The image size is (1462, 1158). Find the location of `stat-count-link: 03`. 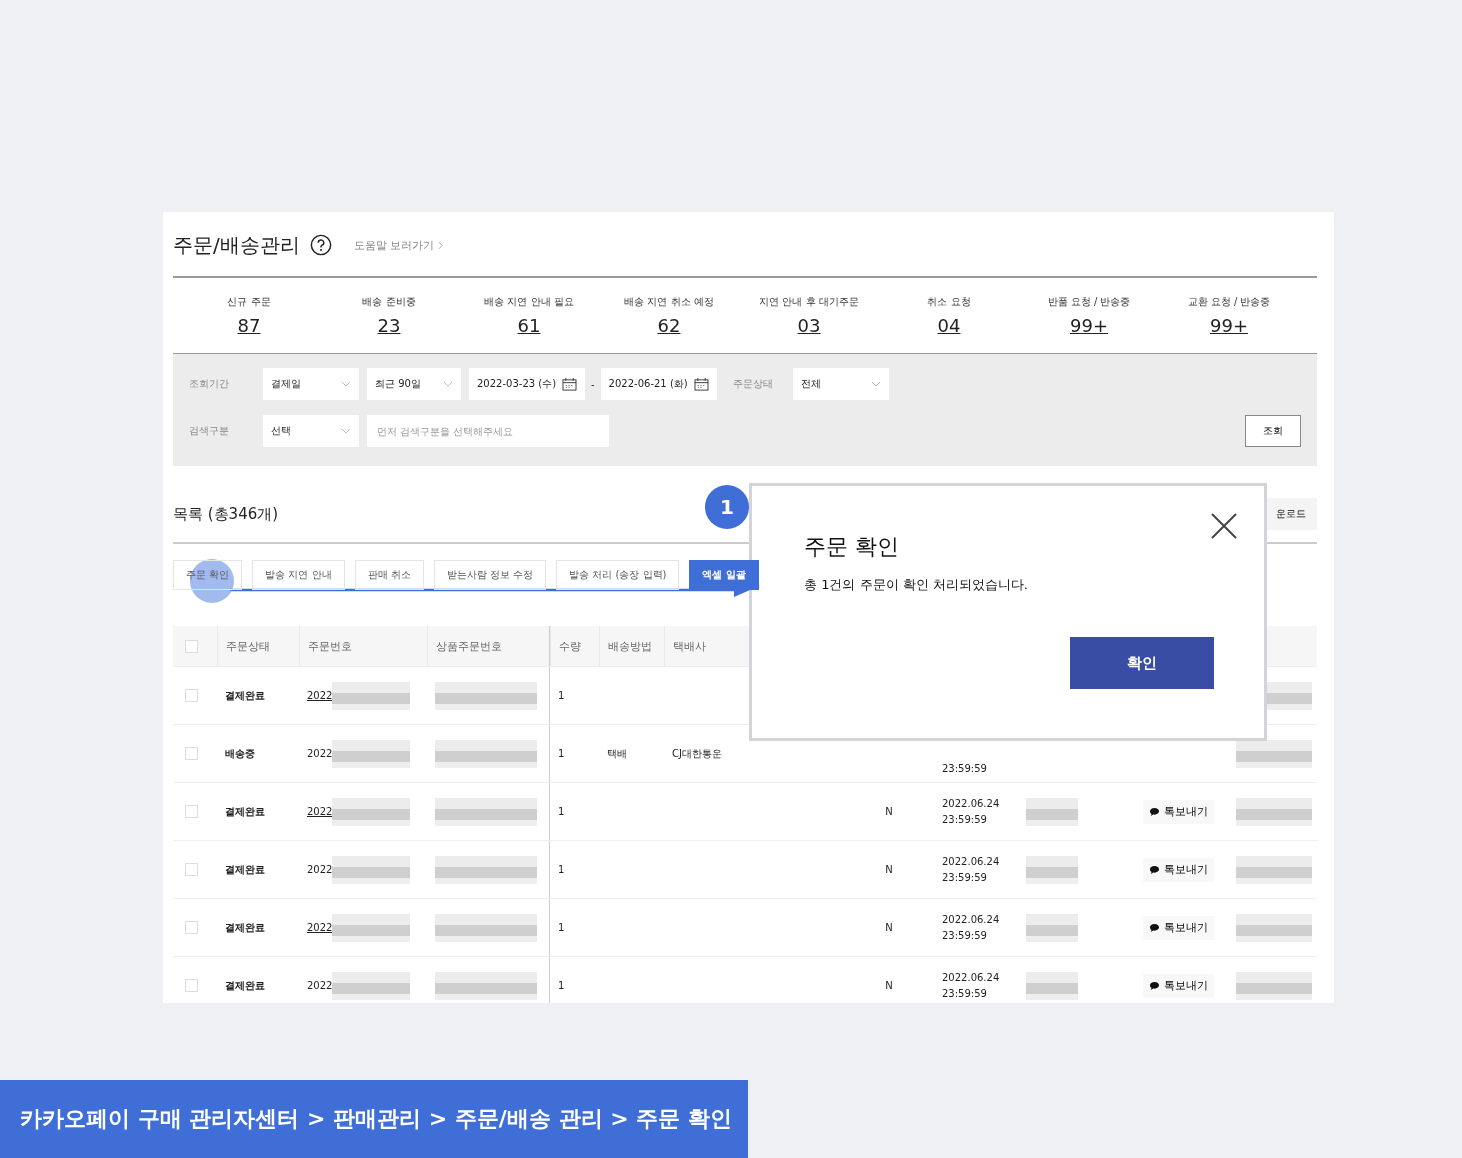

stat-count-link: 03 is located at coordinates (809, 325).